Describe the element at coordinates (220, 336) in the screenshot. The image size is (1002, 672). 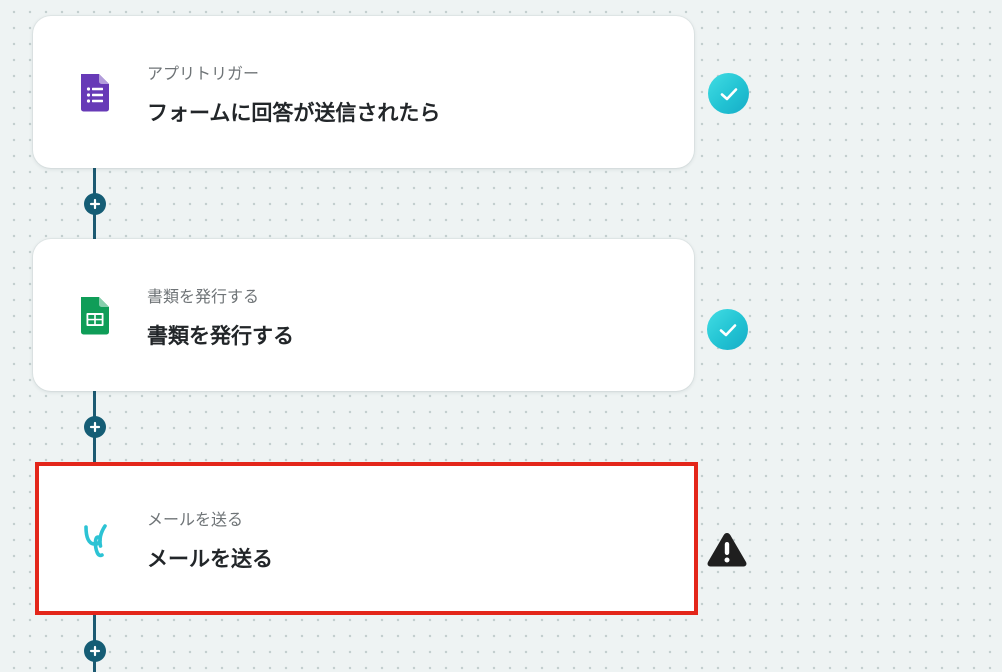
I see `step-title: 書類を発行する` at that location.